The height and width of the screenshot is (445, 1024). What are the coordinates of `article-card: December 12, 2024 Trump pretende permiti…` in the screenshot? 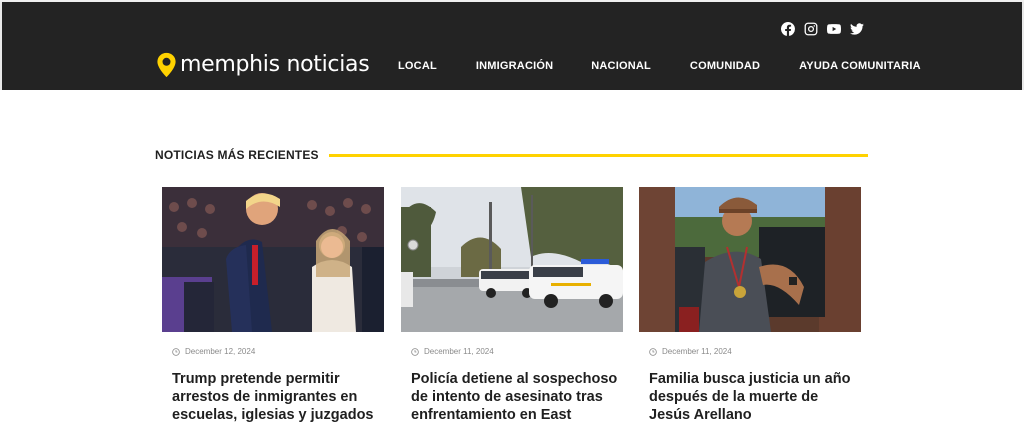 It's located at (273, 305).